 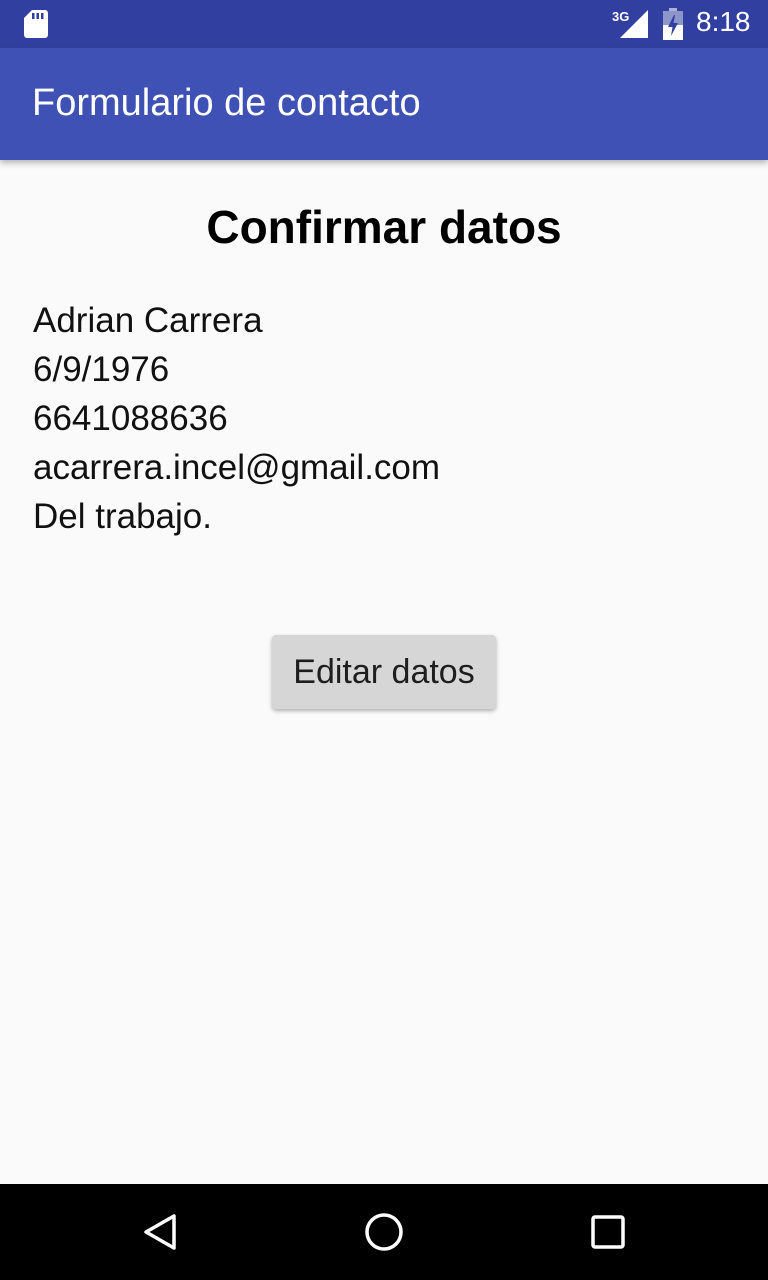 What do you see at coordinates (621, 16) in the screenshot?
I see `network-type-label: 3G` at bounding box center [621, 16].